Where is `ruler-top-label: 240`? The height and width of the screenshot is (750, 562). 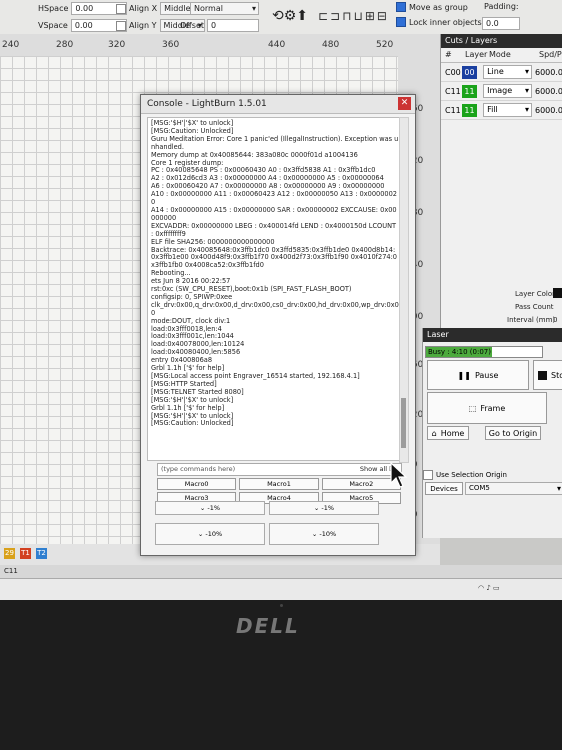 ruler-top-label: 240 is located at coordinates (11, 45).